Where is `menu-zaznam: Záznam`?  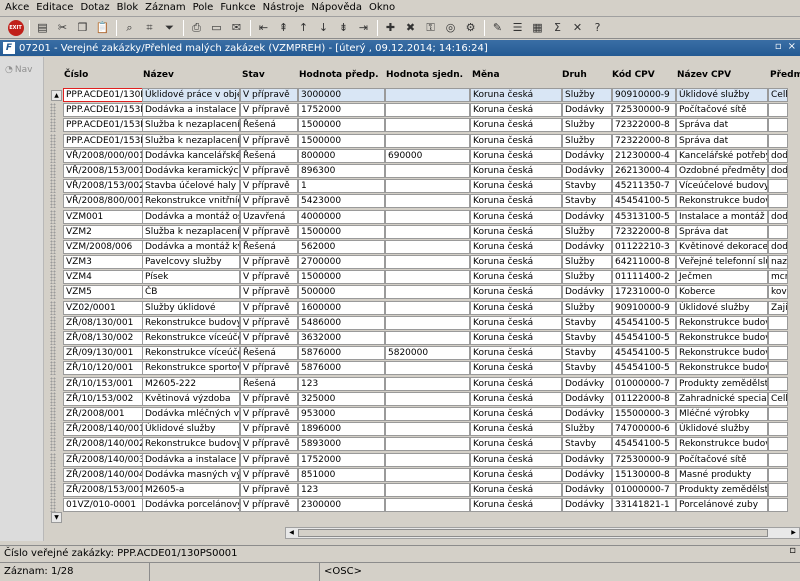
menu-zaznam: Záznam is located at coordinates (166, 8).